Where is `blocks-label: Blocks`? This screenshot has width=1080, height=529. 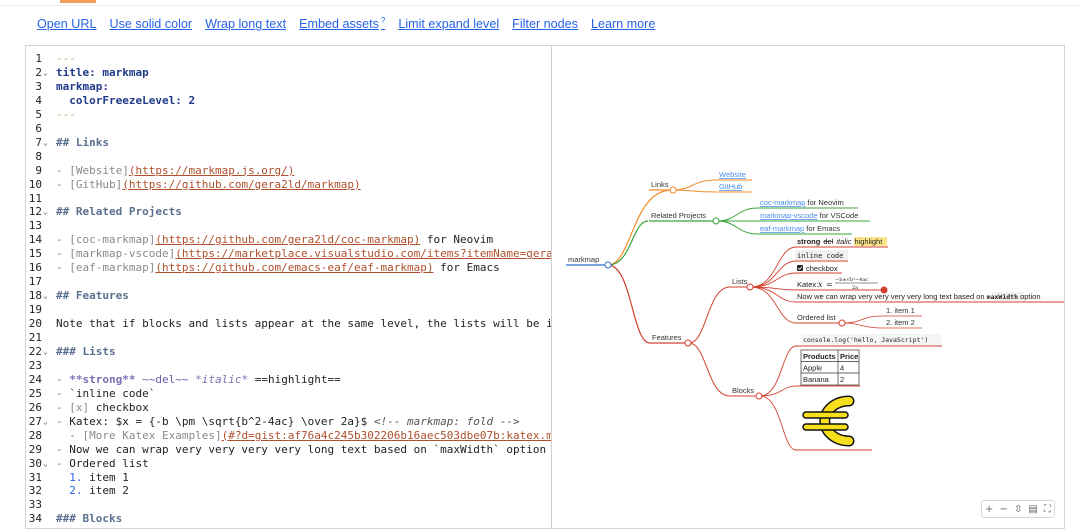
blocks-label: Blocks is located at coordinates (743, 390).